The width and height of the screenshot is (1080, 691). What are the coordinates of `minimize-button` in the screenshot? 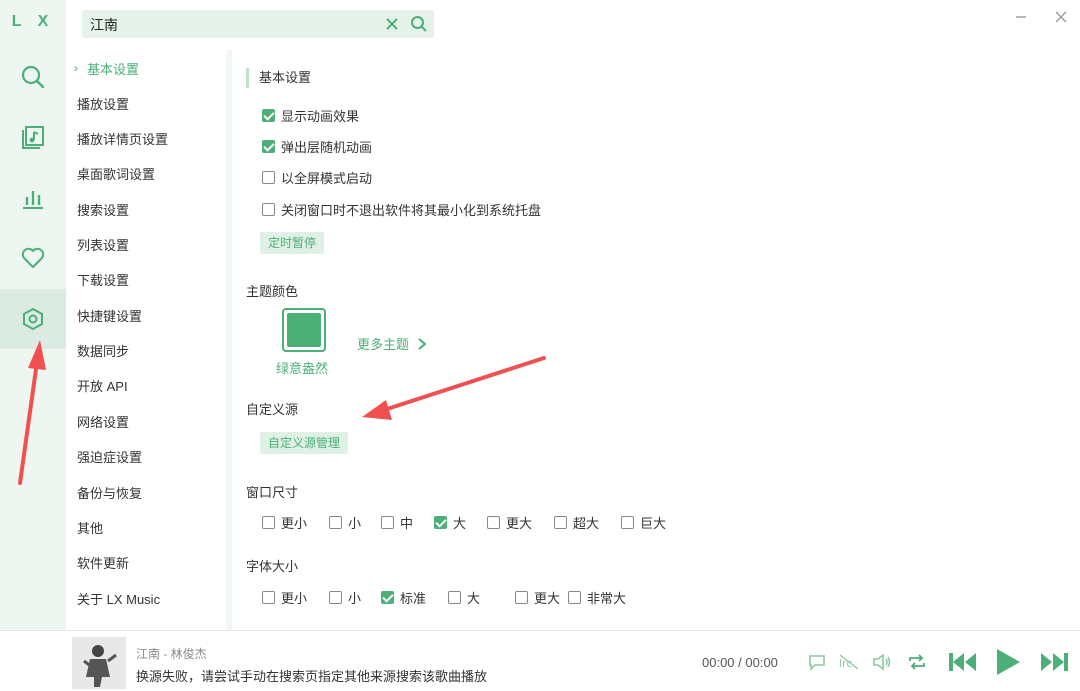 It's located at (1021, 17).